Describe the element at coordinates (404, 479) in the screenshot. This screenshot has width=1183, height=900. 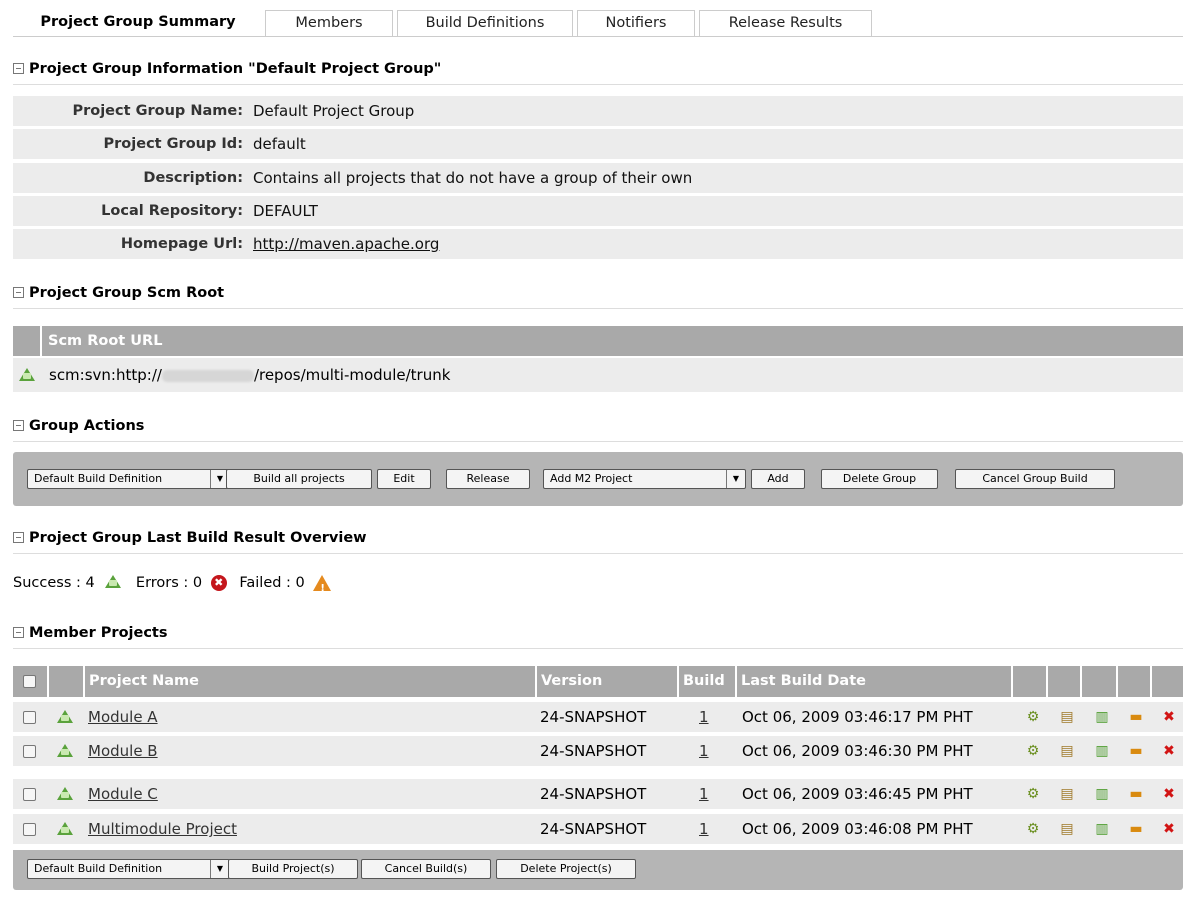
I see `edit-button: Edit` at that location.